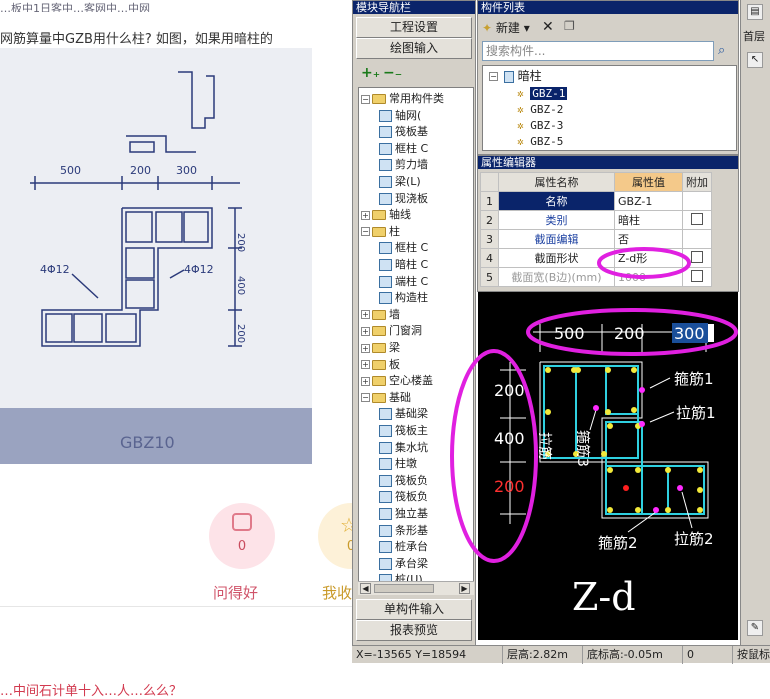  What do you see at coordinates (755, 628) in the screenshot?
I see `edit-icon: ✎` at bounding box center [755, 628].